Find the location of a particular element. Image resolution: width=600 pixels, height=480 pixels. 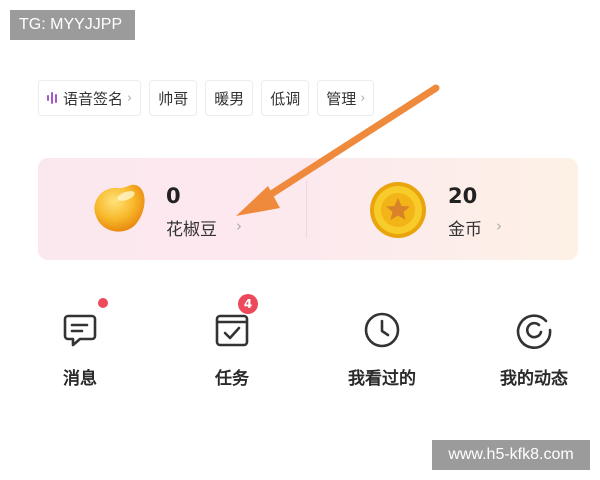

tag-label: 语音签名 is located at coordinates (93, 98).